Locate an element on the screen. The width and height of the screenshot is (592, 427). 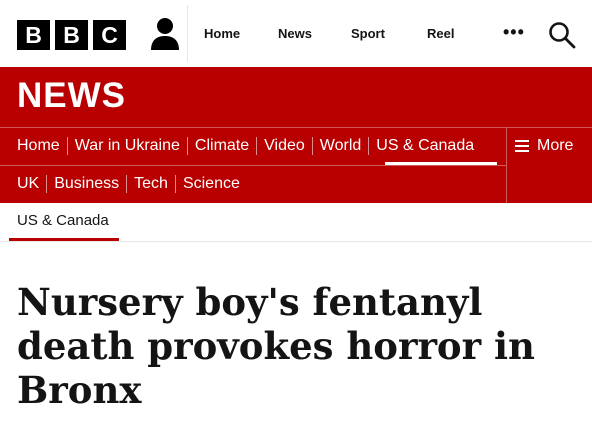
more-divider is located at coordinates (506, 165).